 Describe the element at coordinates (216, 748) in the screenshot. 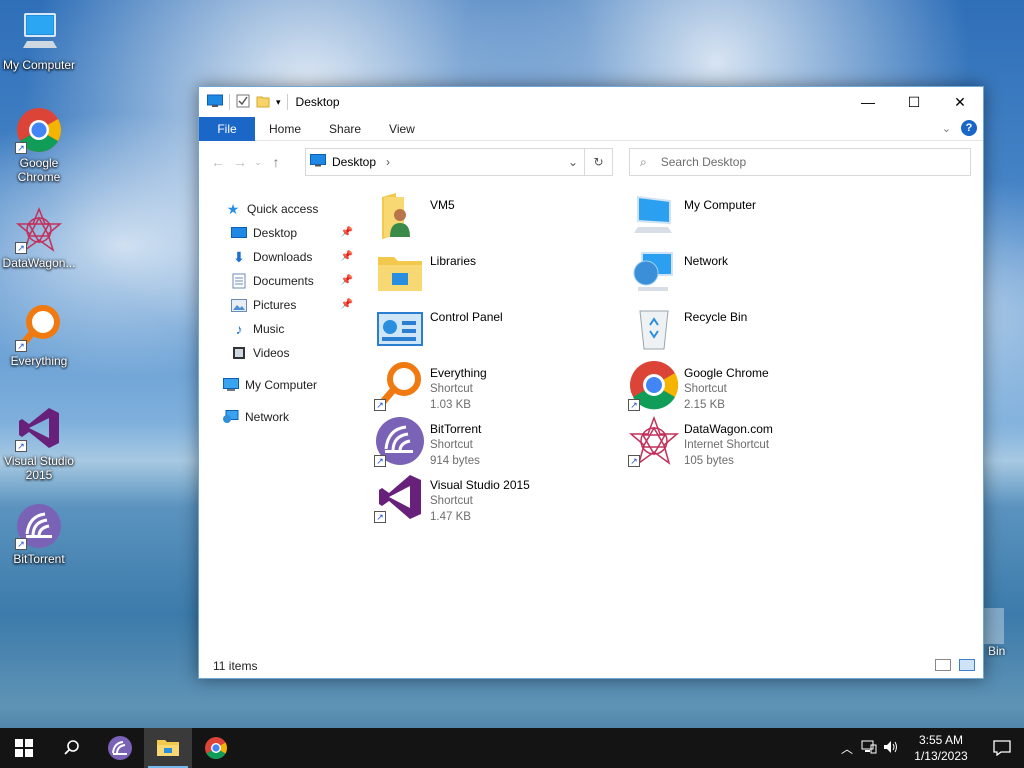

I see `taskbar-google-chrome` at that location.